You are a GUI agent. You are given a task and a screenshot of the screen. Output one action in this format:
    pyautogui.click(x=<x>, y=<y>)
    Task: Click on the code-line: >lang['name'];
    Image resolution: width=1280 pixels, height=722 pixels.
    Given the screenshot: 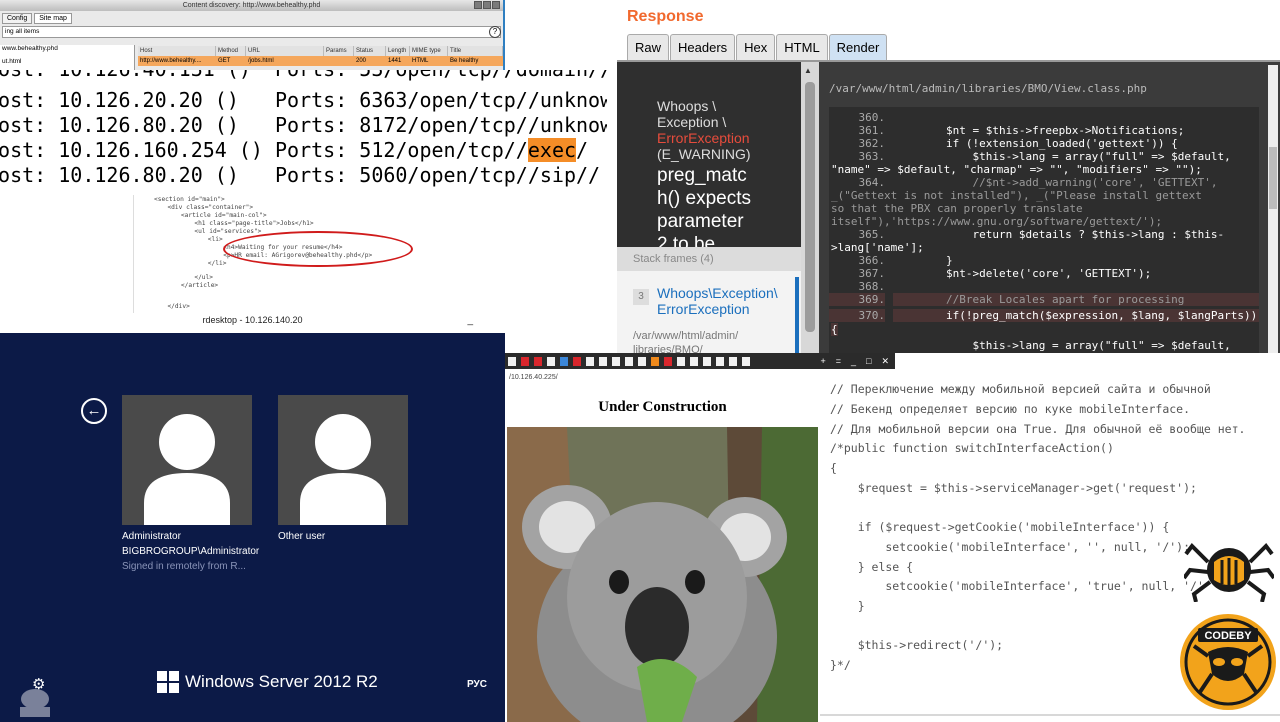 What is the action you would take?
    pyautogui.click(x=877, y=247)
    